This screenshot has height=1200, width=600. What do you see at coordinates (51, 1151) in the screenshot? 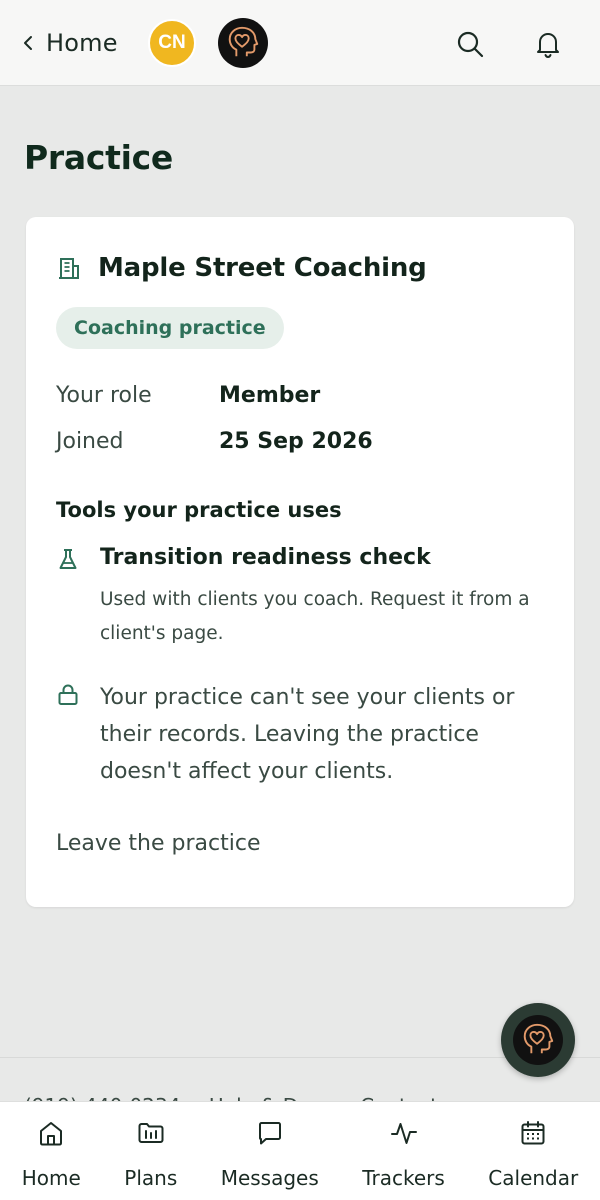
I see `nav-home: Home` at bounding box center [51, 1151].